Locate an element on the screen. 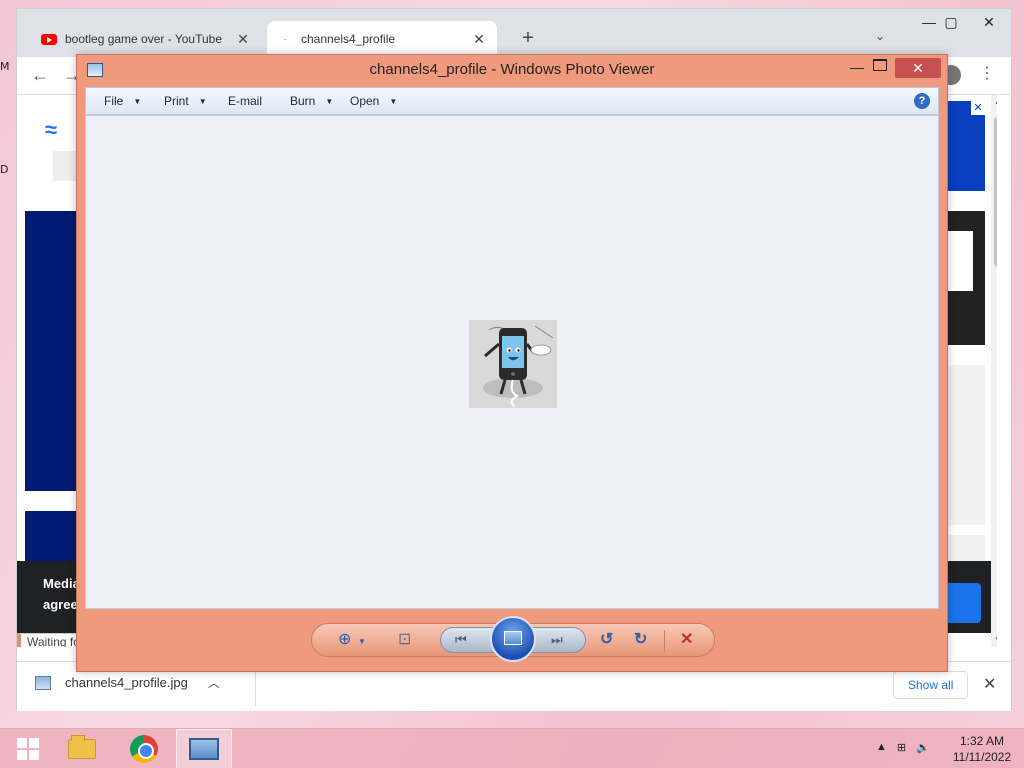  scroll-up-icon: ▲ is located at coordinates (995, 101).